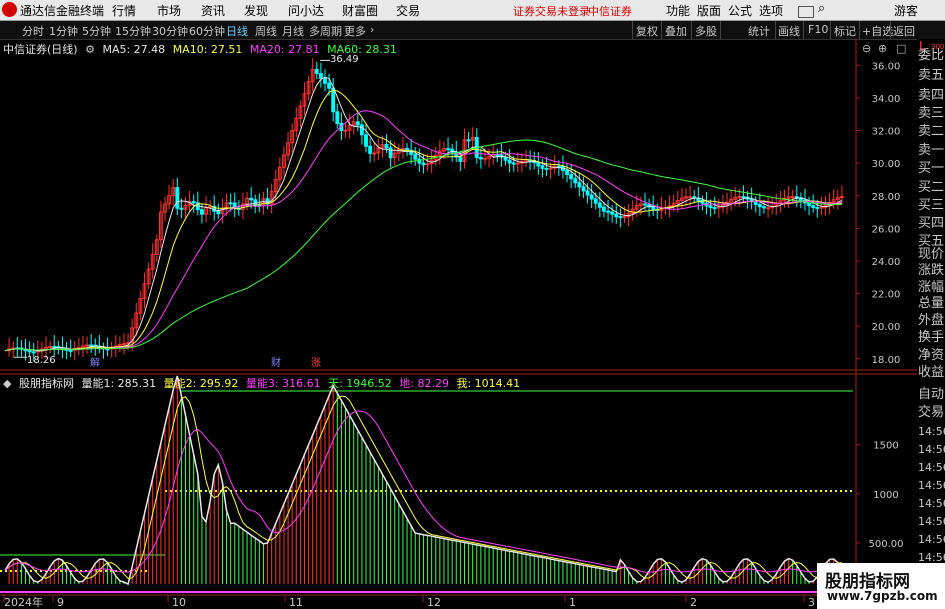 This screenshot has height=609, width=945. Describe the element at coordinates (759, 31) in the screenshot. I see `stats-button: 统计` at that location.